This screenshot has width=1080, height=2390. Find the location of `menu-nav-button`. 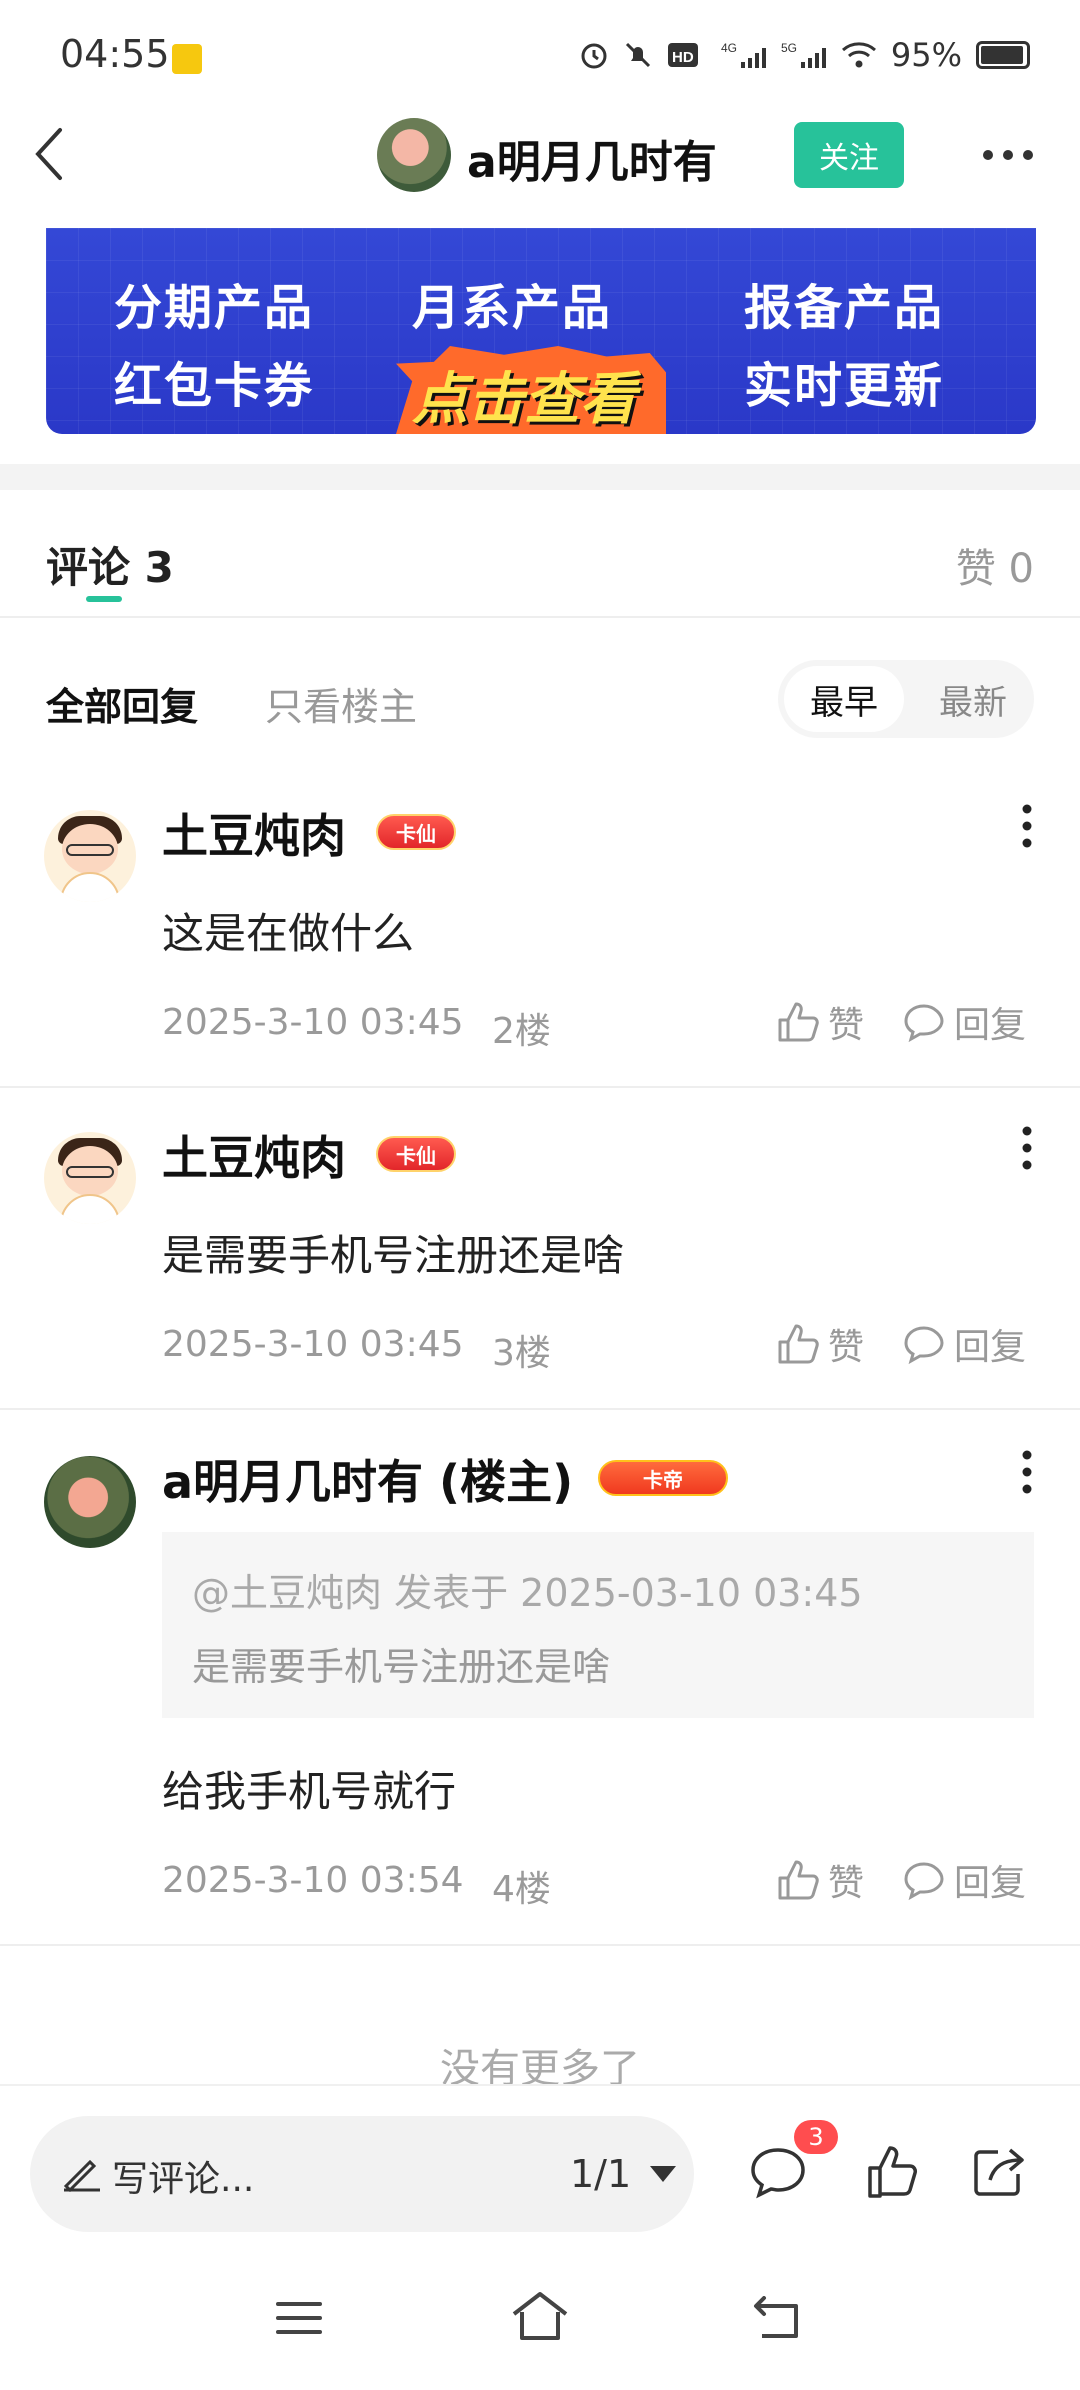

menu-nav-button is located at coordinates (299, 2318).